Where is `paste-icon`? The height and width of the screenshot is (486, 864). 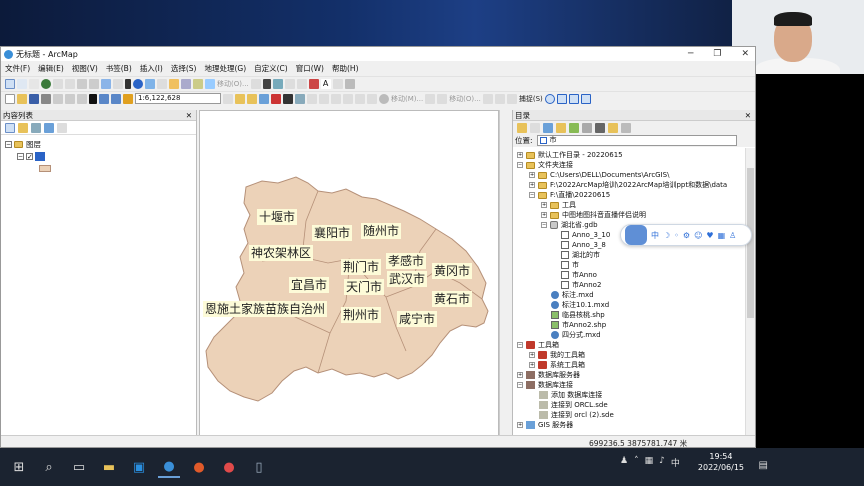
paste-icon is located at coordinates (82, 98).